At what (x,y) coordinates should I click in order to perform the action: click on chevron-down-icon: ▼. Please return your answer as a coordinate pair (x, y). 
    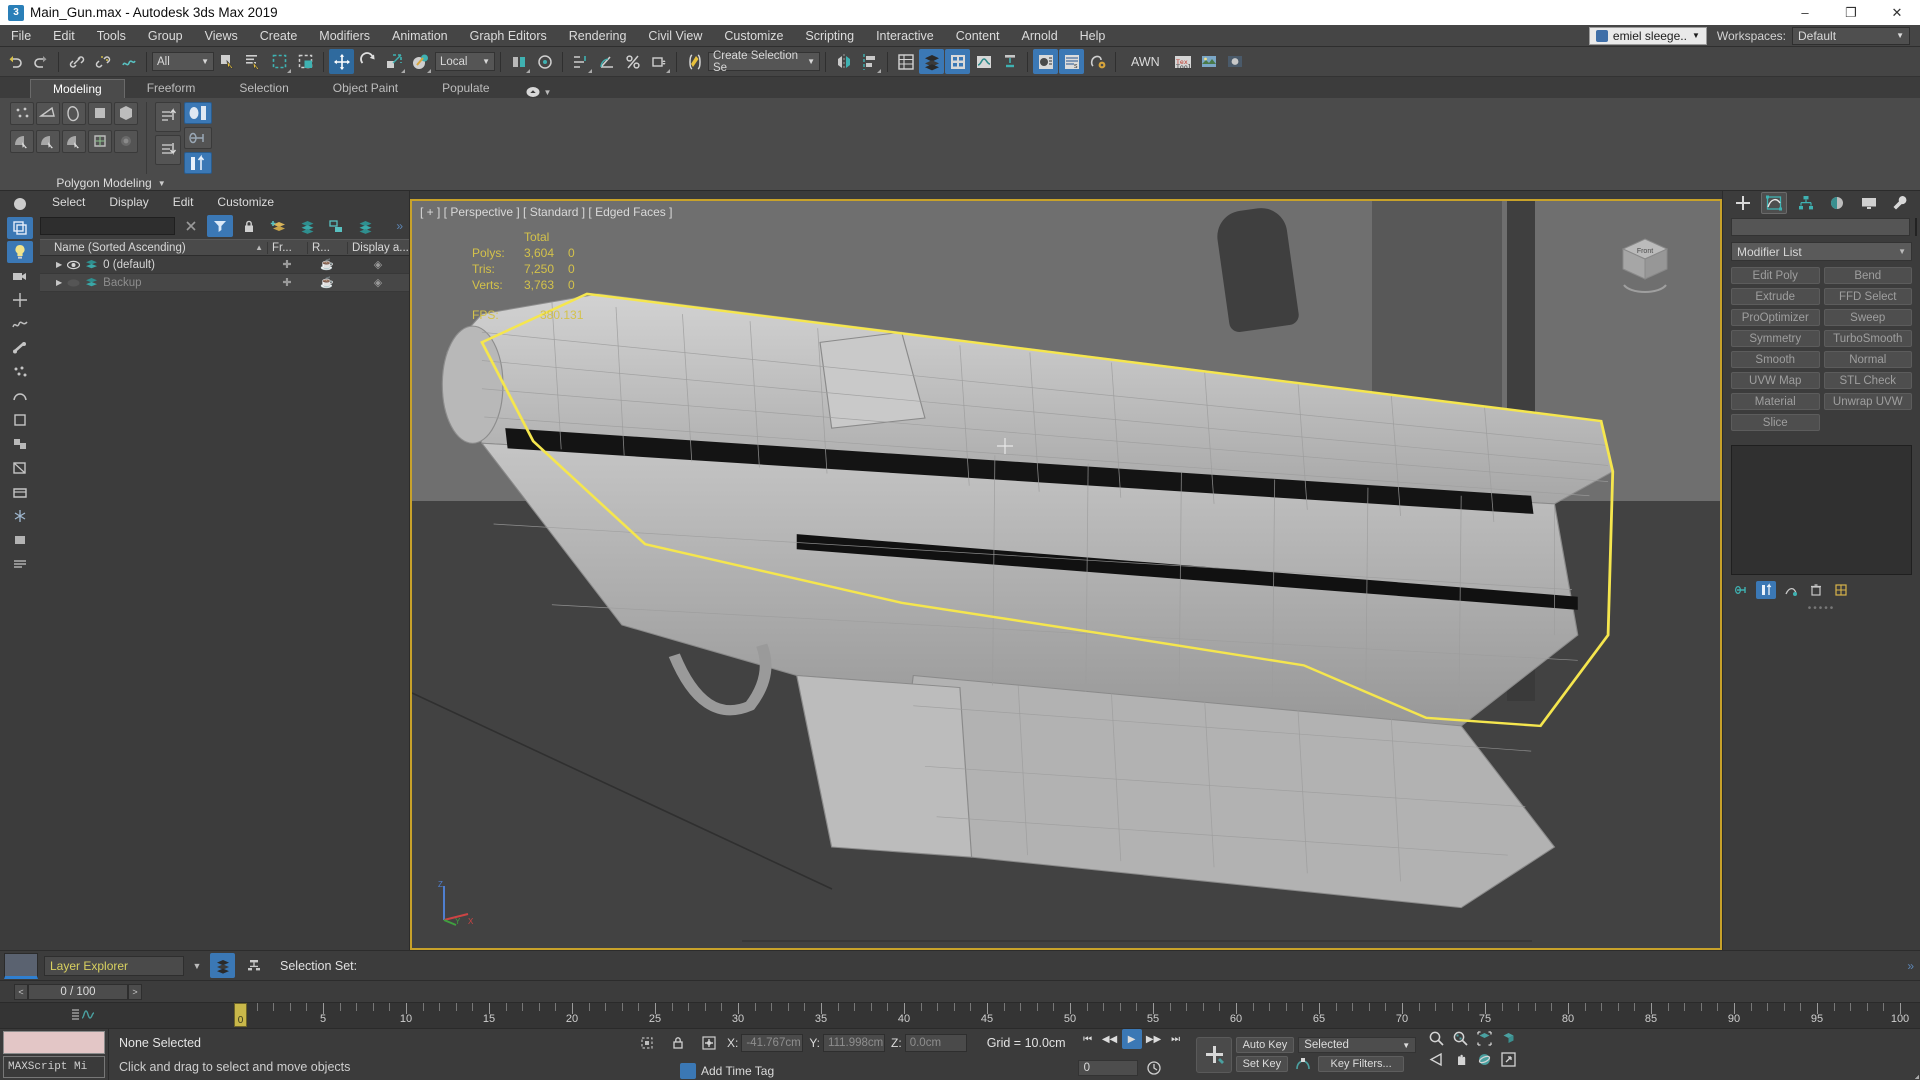
    Looking at the image, I should click on (197, 966).